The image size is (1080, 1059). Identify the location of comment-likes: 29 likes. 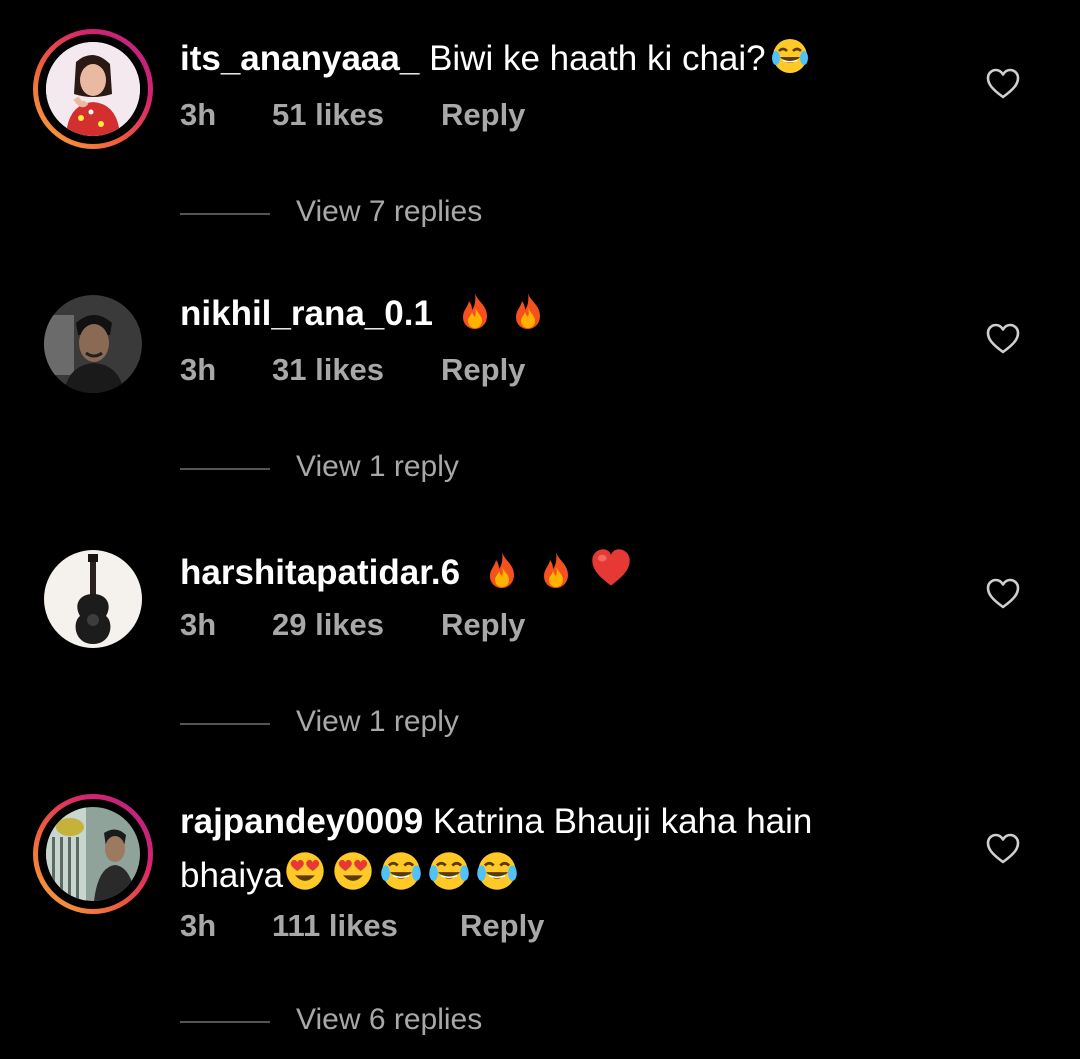
(328, 625).